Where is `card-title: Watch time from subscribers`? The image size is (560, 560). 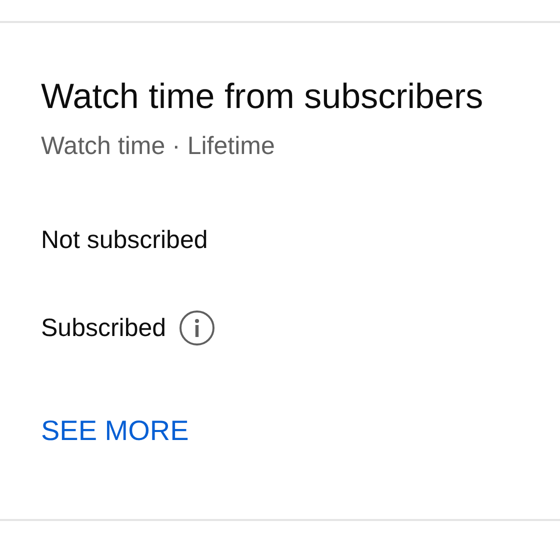 card-title: Watch time from subscribers is located at coordinates (262, 97).